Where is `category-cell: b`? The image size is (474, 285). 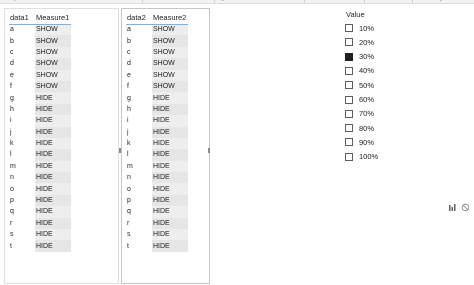
category-cell: b is located at coordinates (12, 41).